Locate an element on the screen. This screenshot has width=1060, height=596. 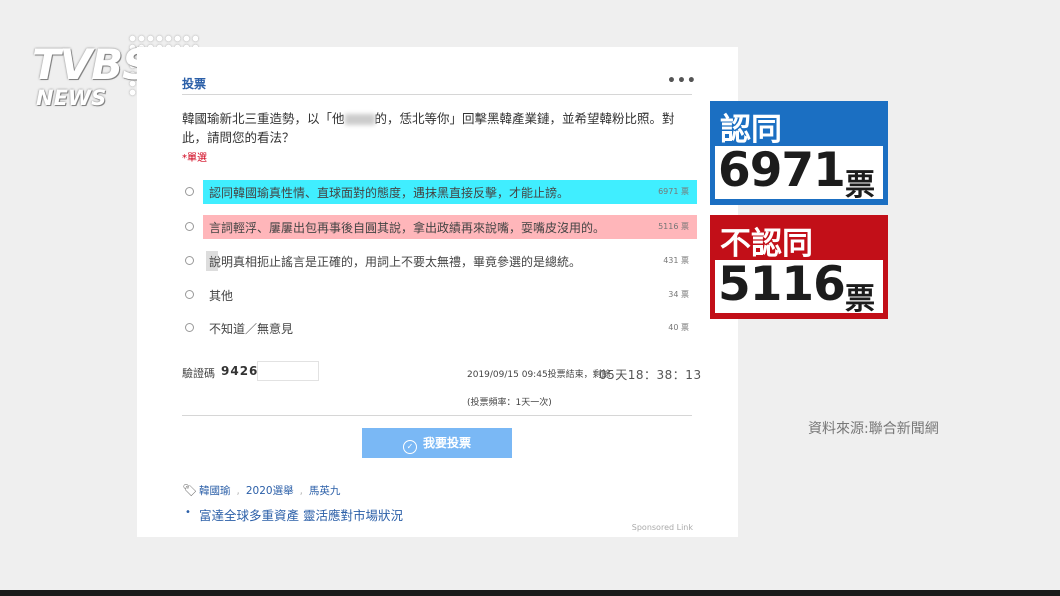
source-credit: 資料來源:聯合新聞網 is located at coordinates (873, 429).